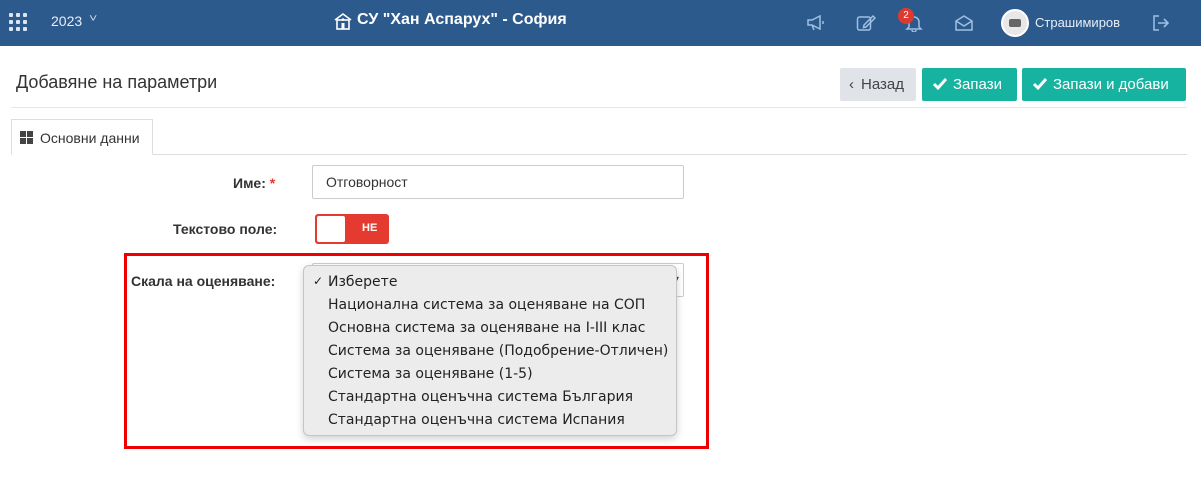  I want to click on dropdown-option: Стандартна оценъчна система Испания, so click(490, 420).